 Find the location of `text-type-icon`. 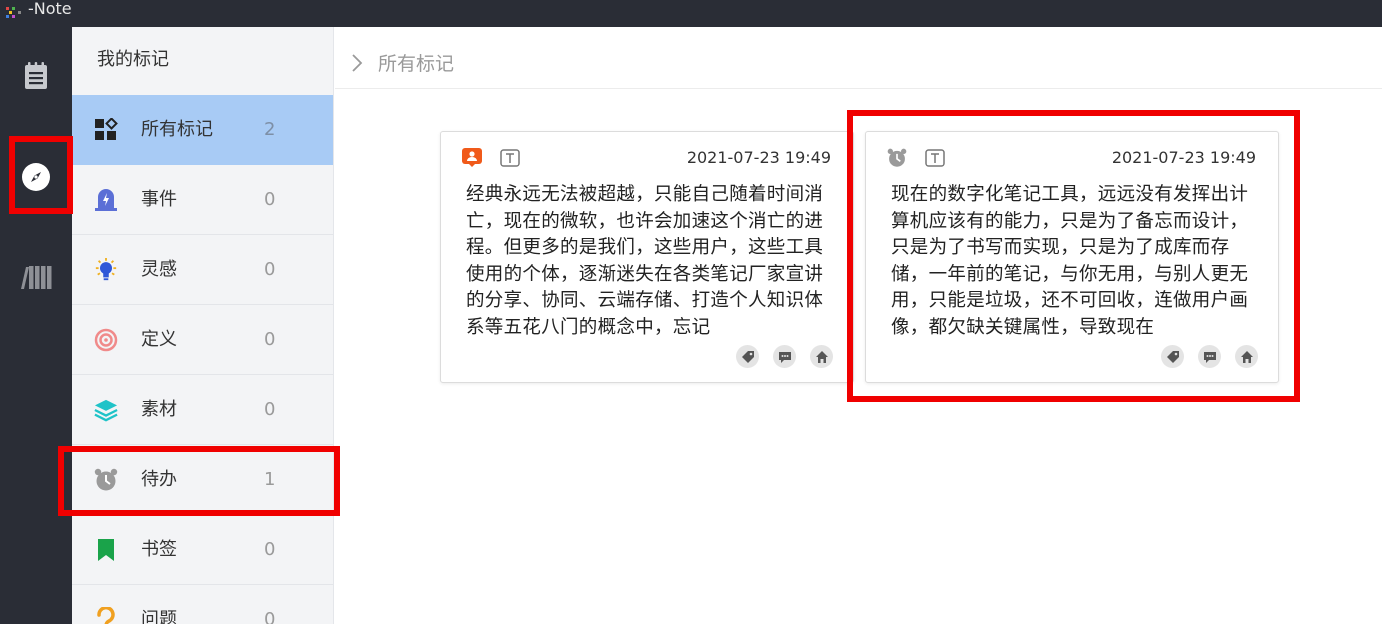

text-type-icon is located at coordinates (510, 158).